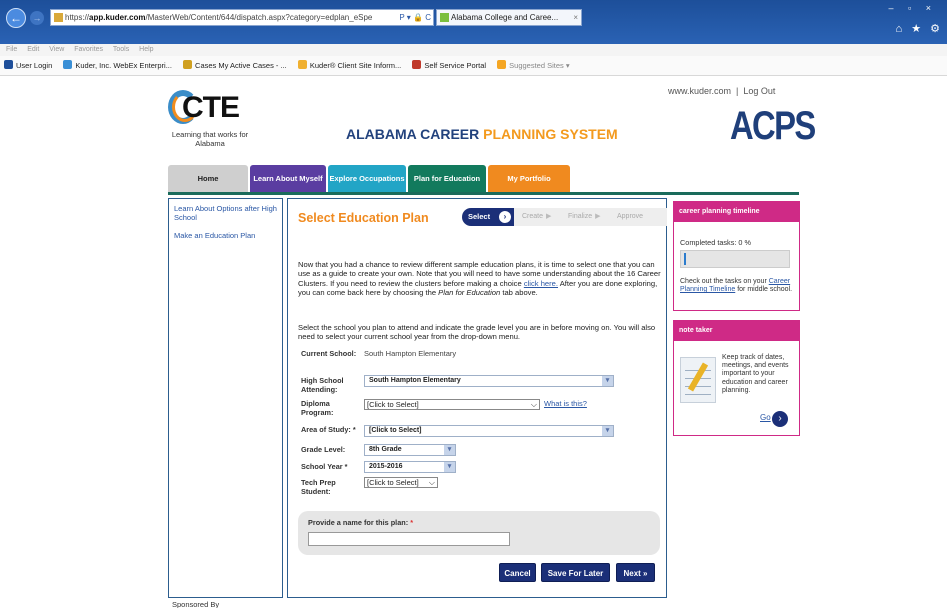 This screenshot has width=947, height=608. Describe the element at coordinates (16, 18) in the screenshot. I see `back-button: ←` at that location.